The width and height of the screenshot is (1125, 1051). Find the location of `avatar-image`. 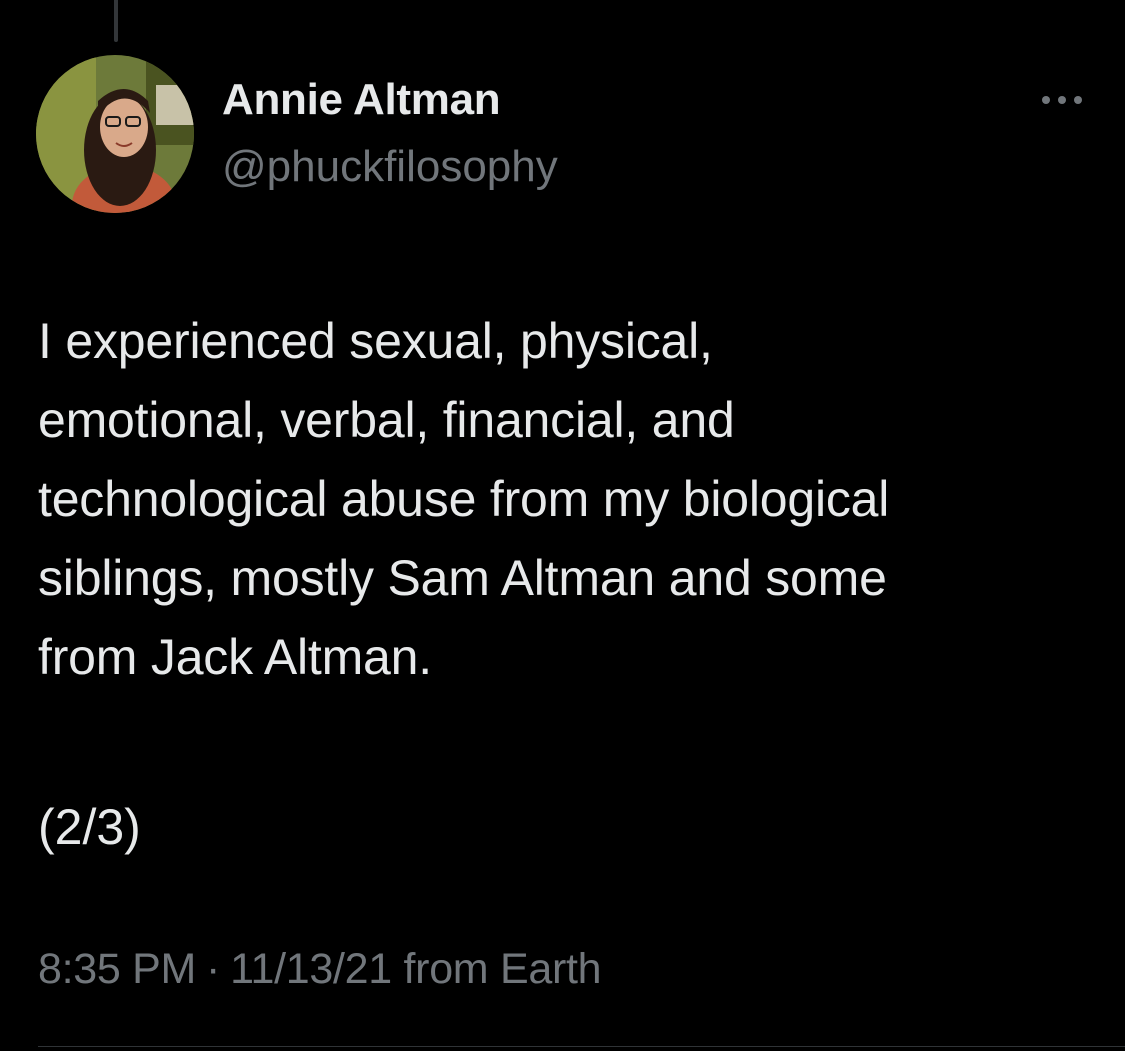

avatar-image is located at coordinates (115, 134).